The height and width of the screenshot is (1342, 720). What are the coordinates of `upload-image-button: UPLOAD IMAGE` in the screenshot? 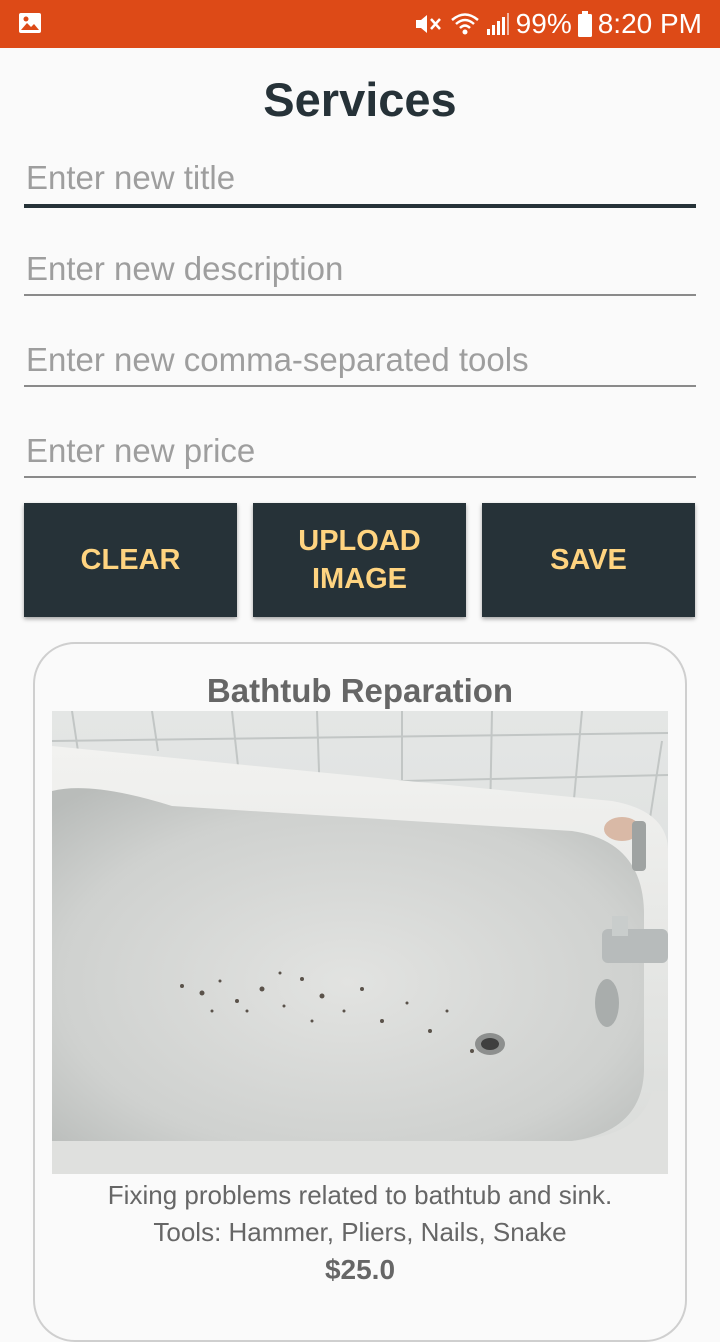 It's located at (359, 560).